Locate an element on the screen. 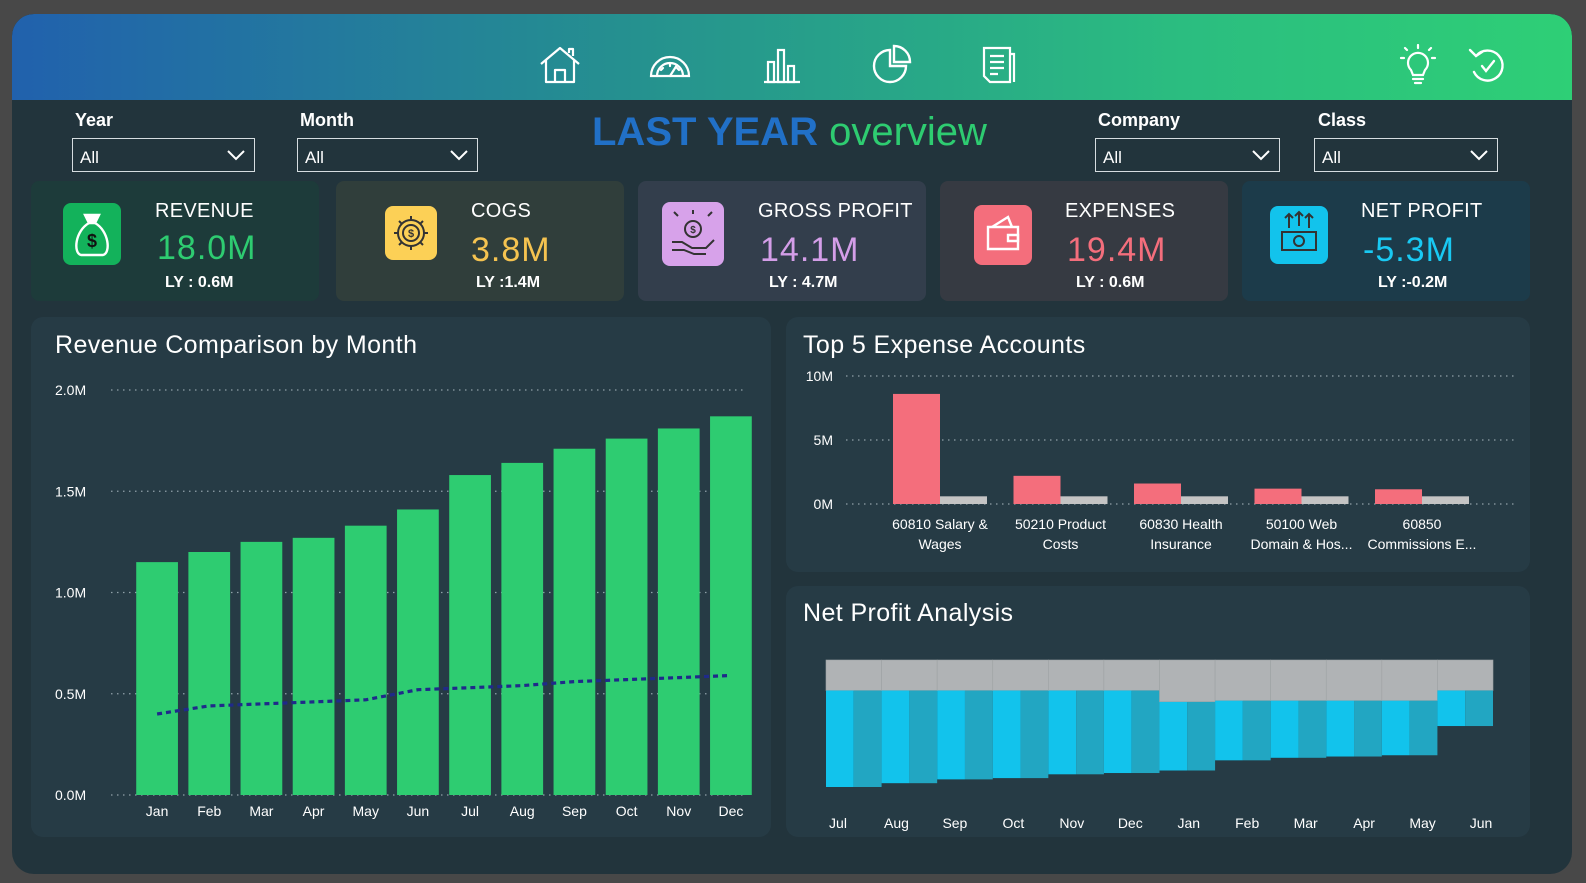  x-tick-label: Insurance is located at coordinates (1181, 544).